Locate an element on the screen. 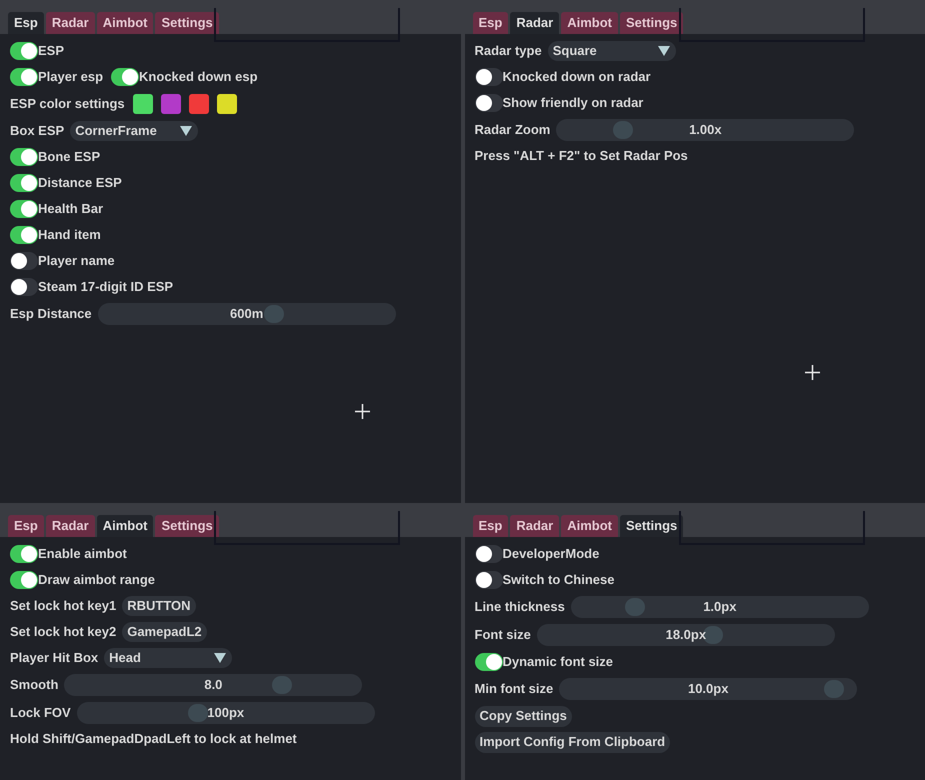 Image resolution: width=925 pixels, height=780 pixels. toggle-label: Show friendly on radar is located at coordinates (573, 103).